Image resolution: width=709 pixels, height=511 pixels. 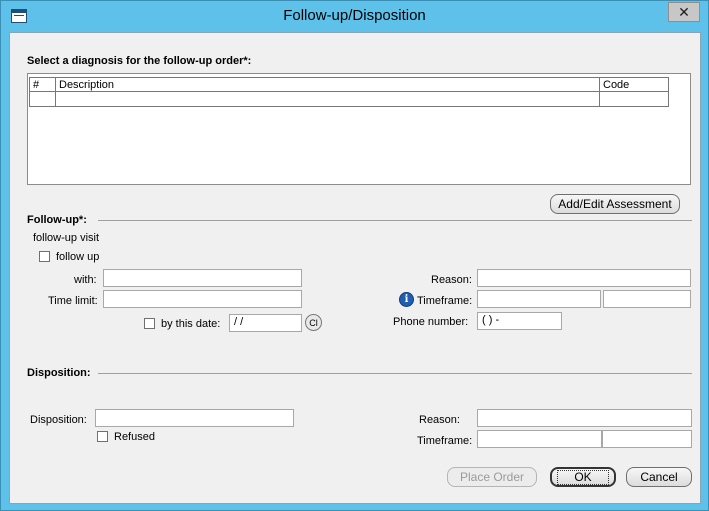 I want to click on close-button: ✕, so click(x=684, y=12).